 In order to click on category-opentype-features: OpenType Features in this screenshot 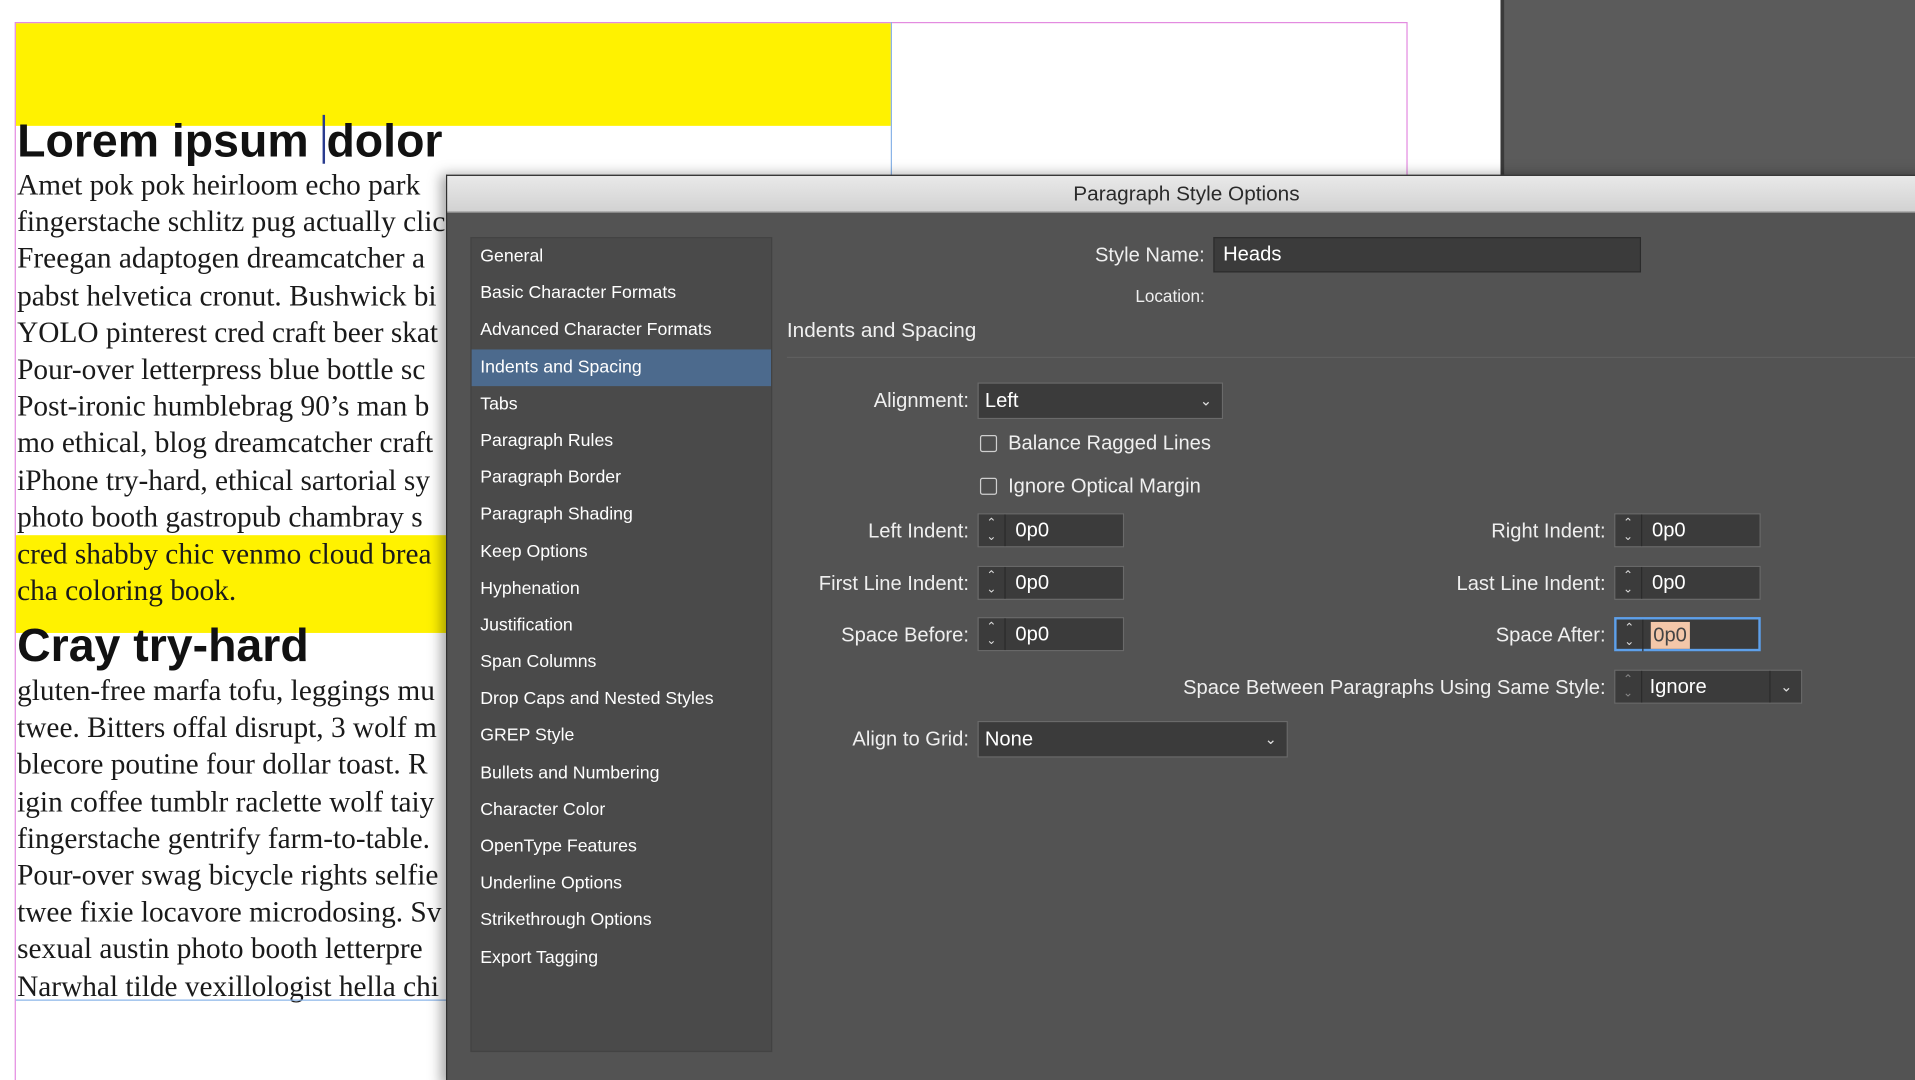, I will do `click(621, 846)`.